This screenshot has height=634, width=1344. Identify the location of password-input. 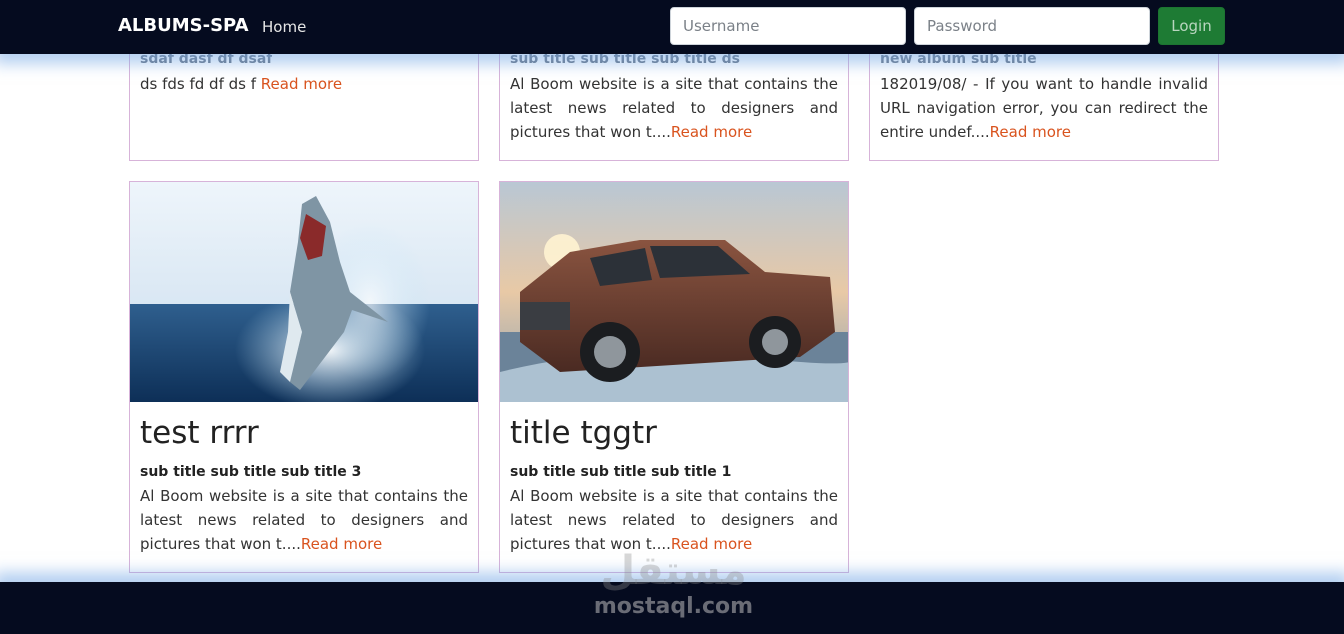
(1032, 26).